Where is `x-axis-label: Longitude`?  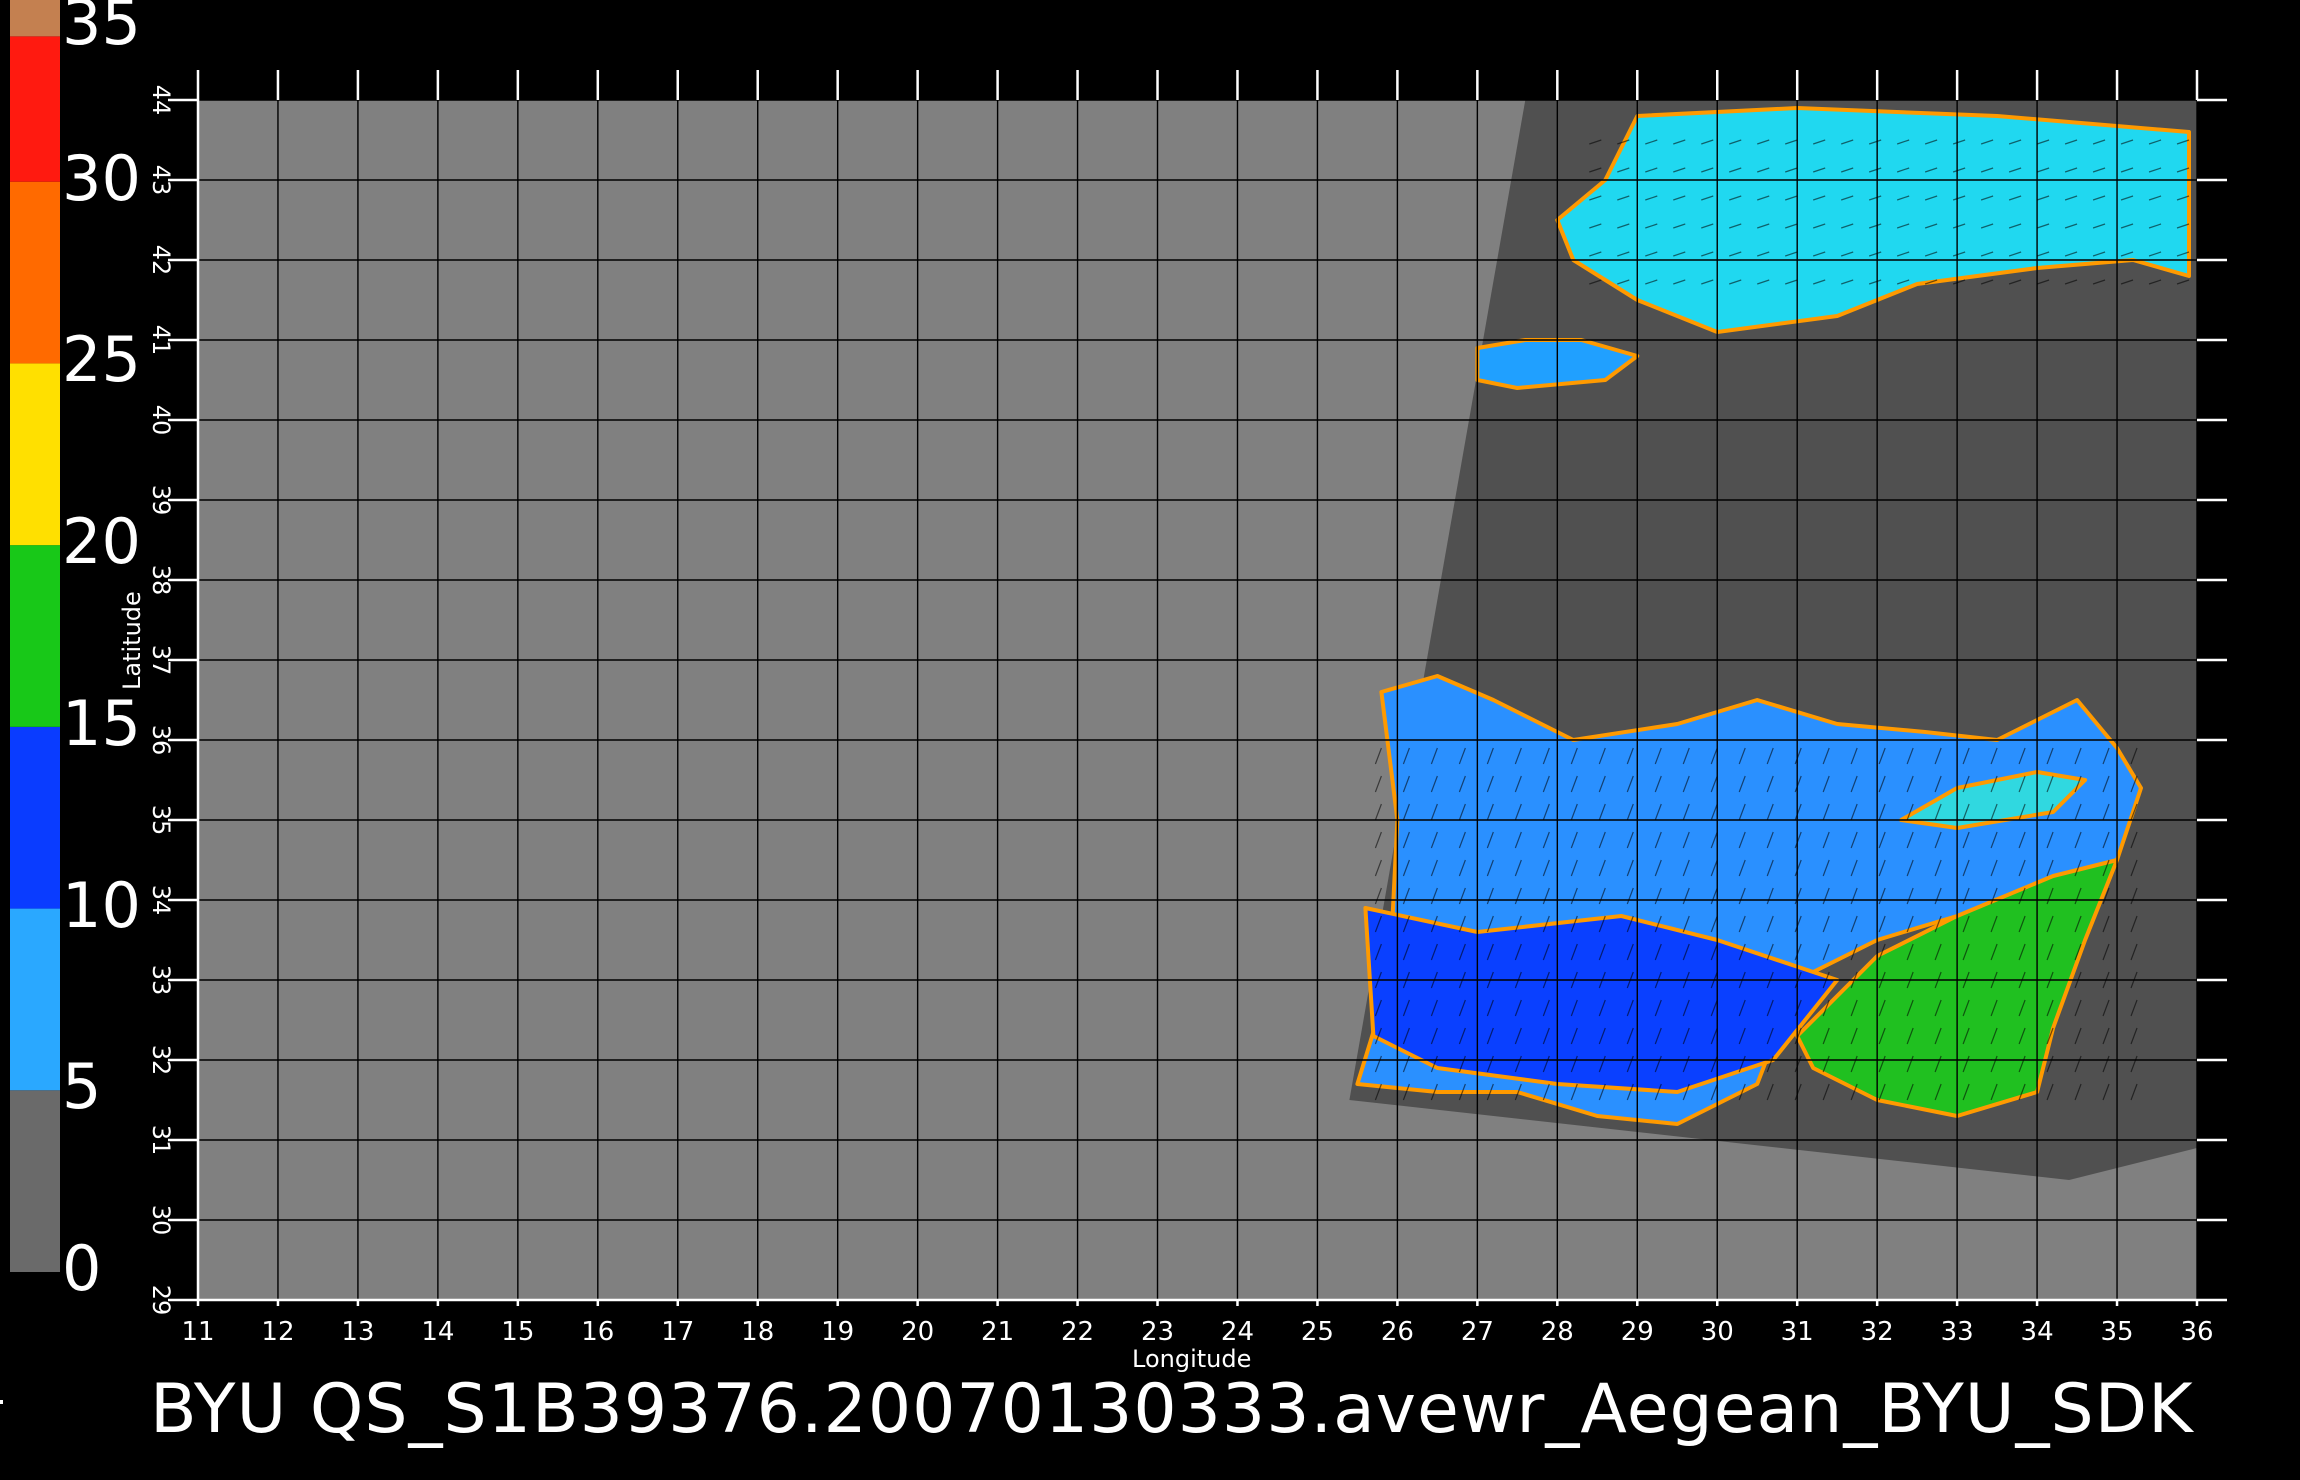 x-axis-label: Longitude is located at coordinates (1192, 1359).